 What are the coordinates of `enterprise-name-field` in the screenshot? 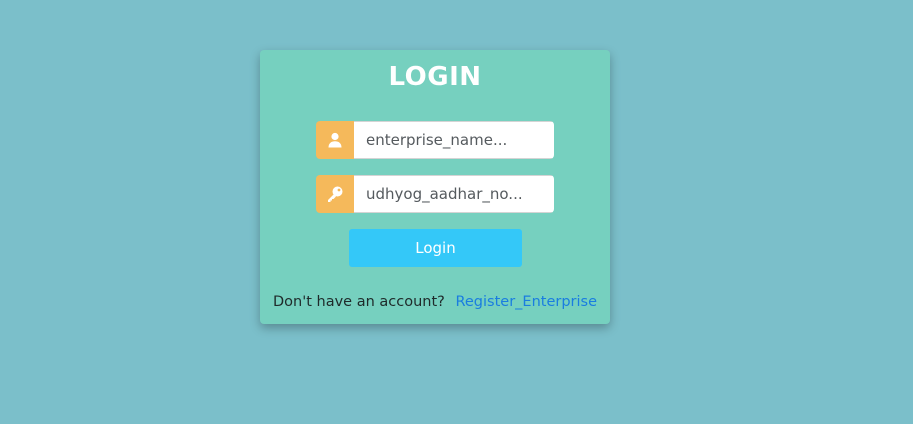 It's located at (435, 140).